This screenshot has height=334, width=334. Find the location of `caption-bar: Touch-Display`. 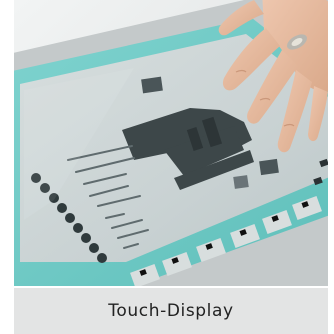

caption-bar: Touch-Display is located at coordinates (171, 311).